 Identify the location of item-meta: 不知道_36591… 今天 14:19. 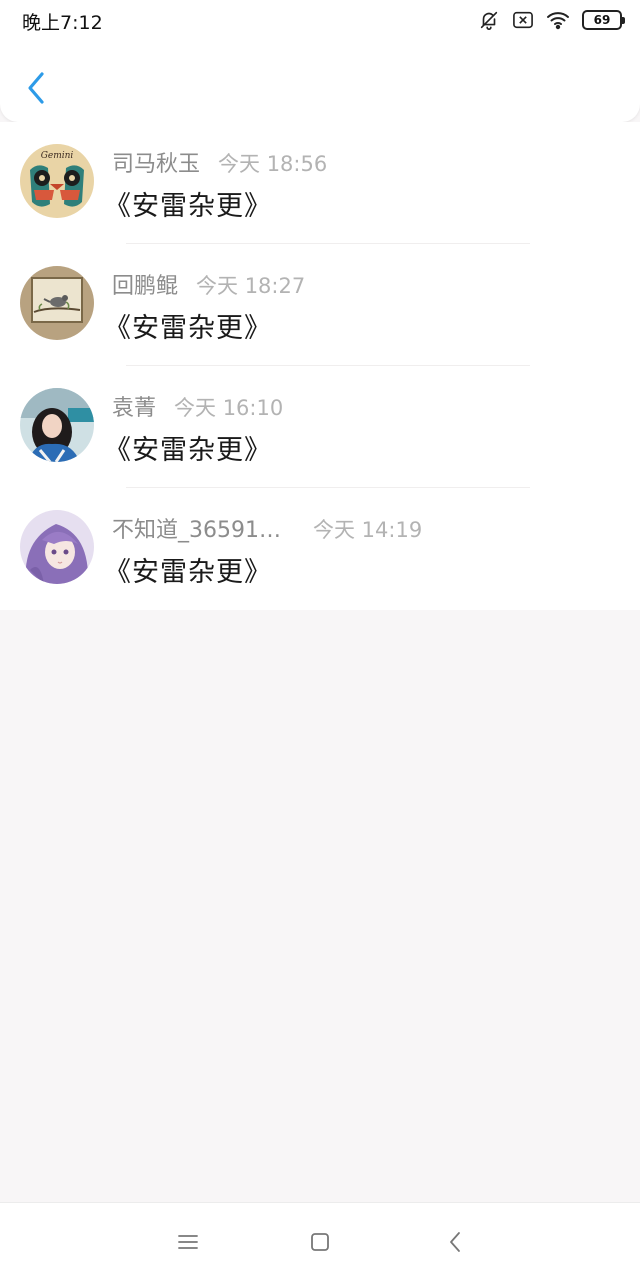
(267, 528).